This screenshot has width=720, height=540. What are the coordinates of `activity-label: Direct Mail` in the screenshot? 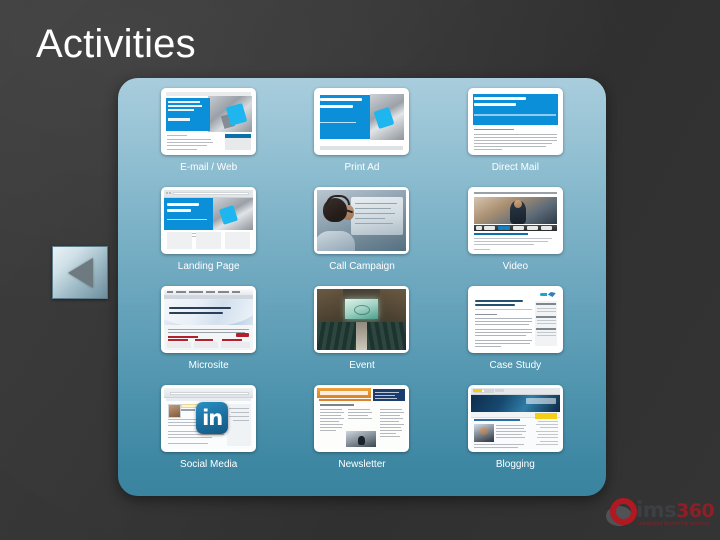 It's located at (515, 167).